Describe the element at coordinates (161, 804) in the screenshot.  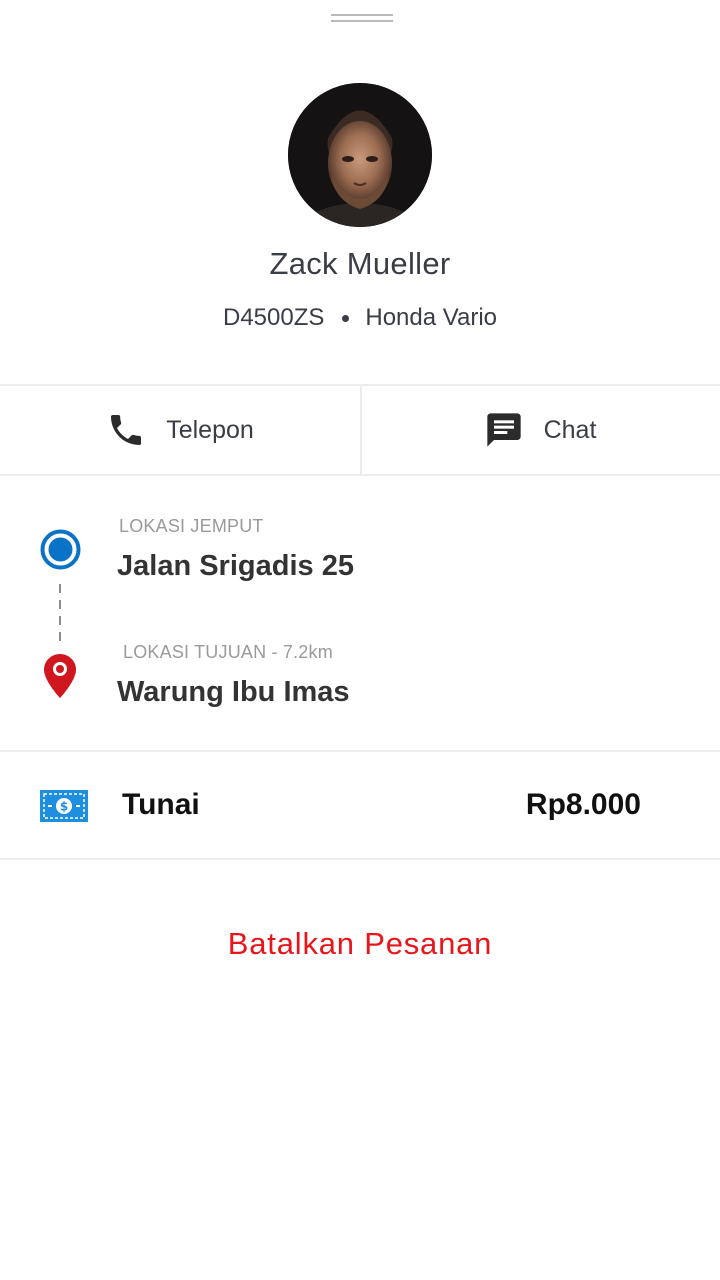
I see `payment-method: Tunai` at that location.